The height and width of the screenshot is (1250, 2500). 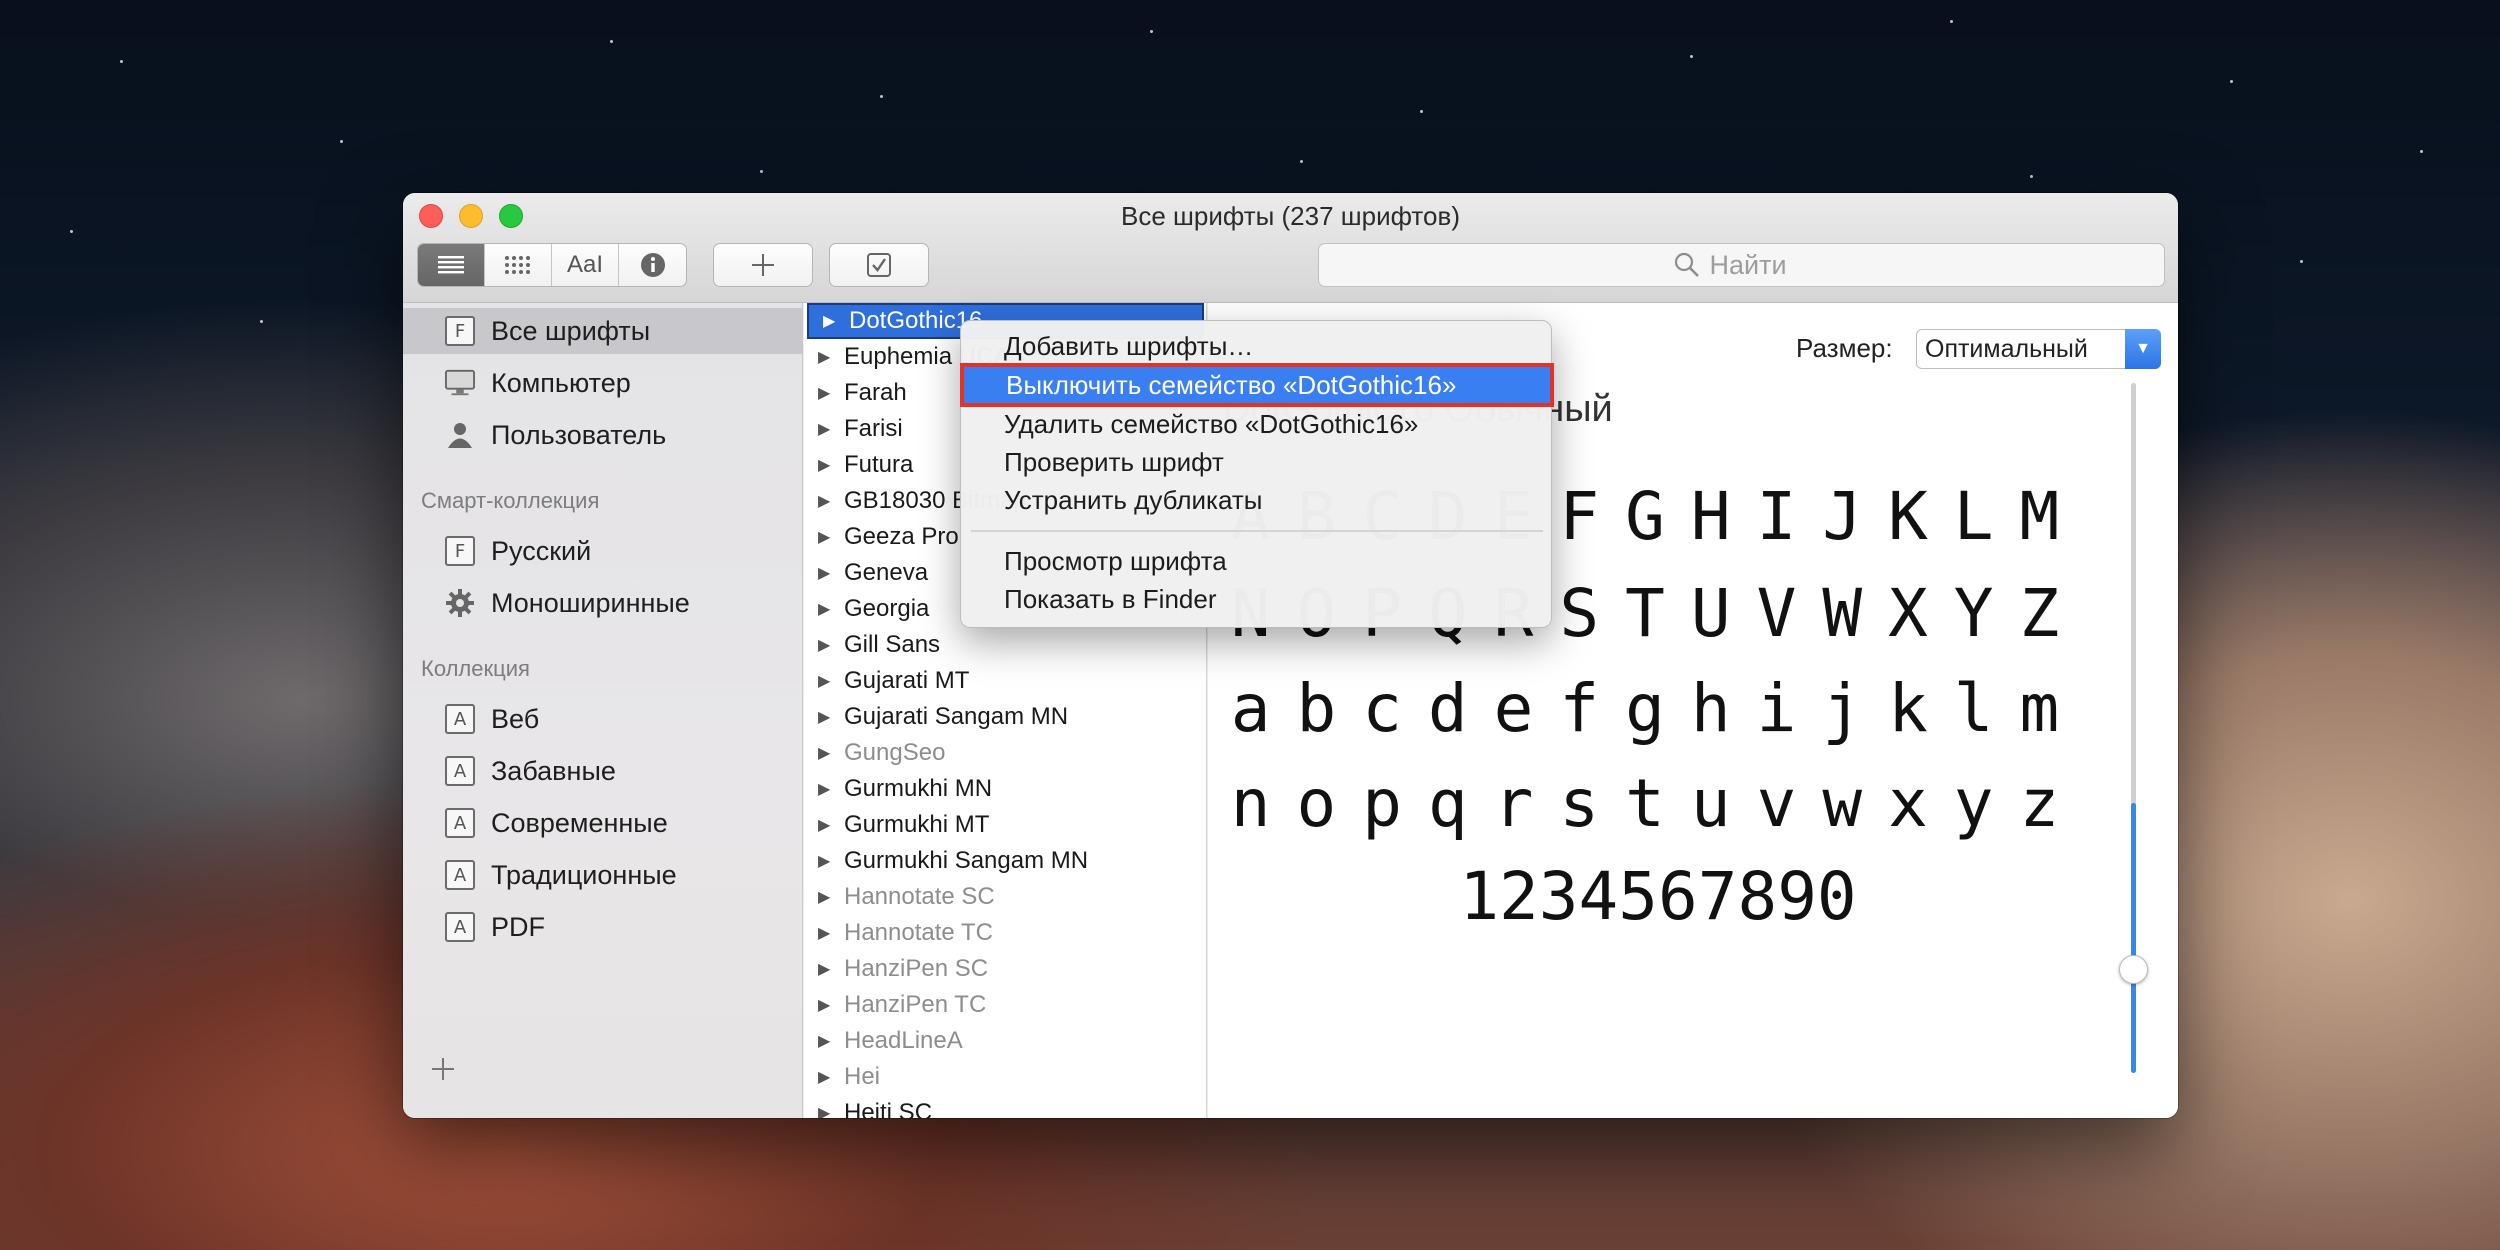 What do you see at coordinates (1844, 348) in the screenshot?
I see `size-label: Размер:` at bounding box center [1844, 348].